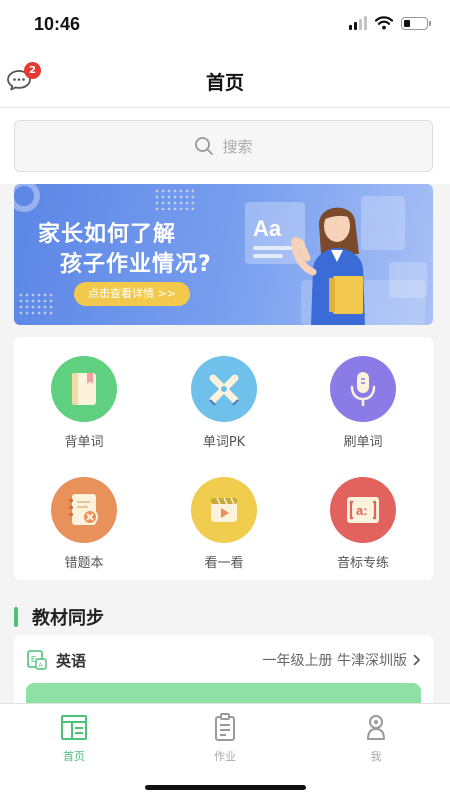 This screenshot has width=450, height=800. What do you see at coordinates (376, 756) in the screenshot?
I see `tab-label: 我` at bounding box center [376, 756].